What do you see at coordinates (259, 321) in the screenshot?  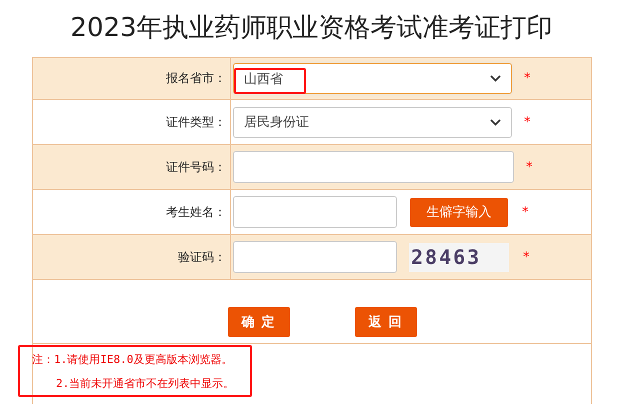 I see `action-button: 确 定` at bounding box center [259, 321].